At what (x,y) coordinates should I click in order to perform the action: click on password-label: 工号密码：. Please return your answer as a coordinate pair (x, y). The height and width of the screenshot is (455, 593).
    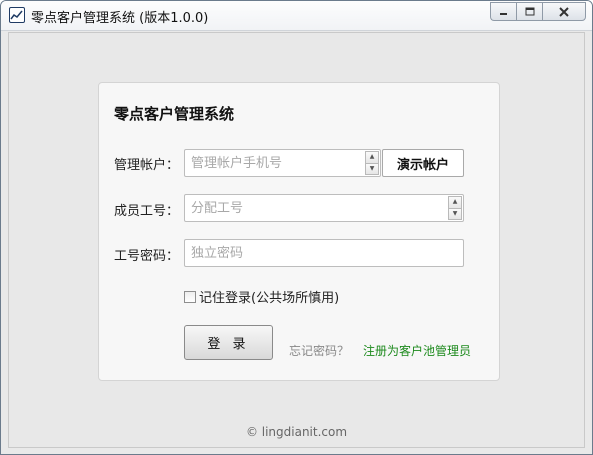
    Looking at the image, I should click on (147, 256).